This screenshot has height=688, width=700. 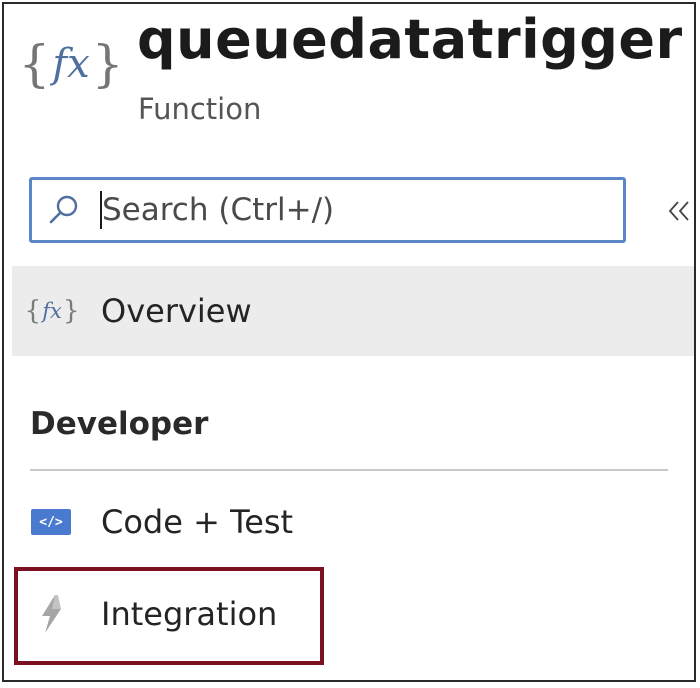 What do you see at coordinates (349, 470) in the screenshot?
I see `section-divider` at bounding box center [349, 470].